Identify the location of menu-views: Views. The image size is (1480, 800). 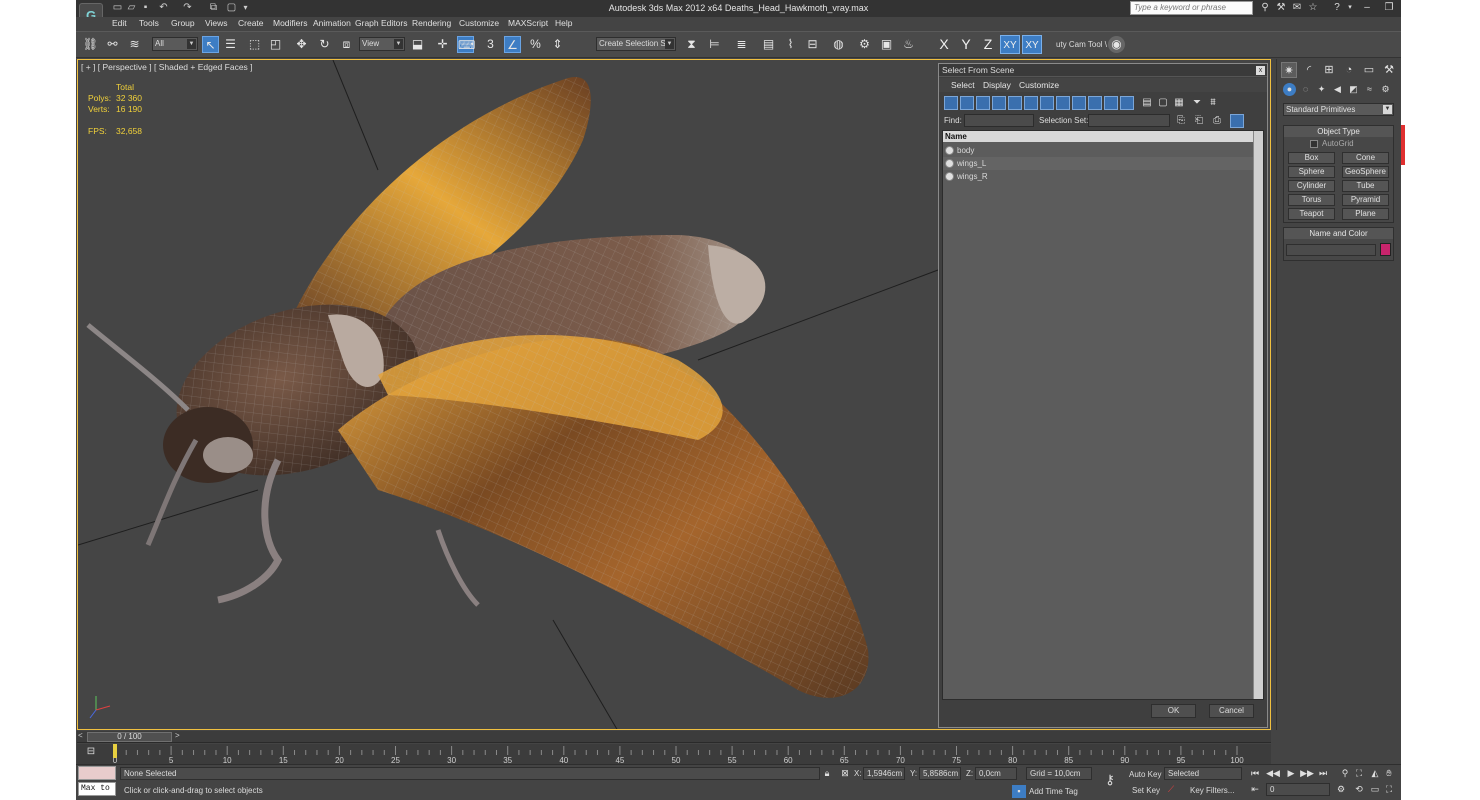
(216, 23).